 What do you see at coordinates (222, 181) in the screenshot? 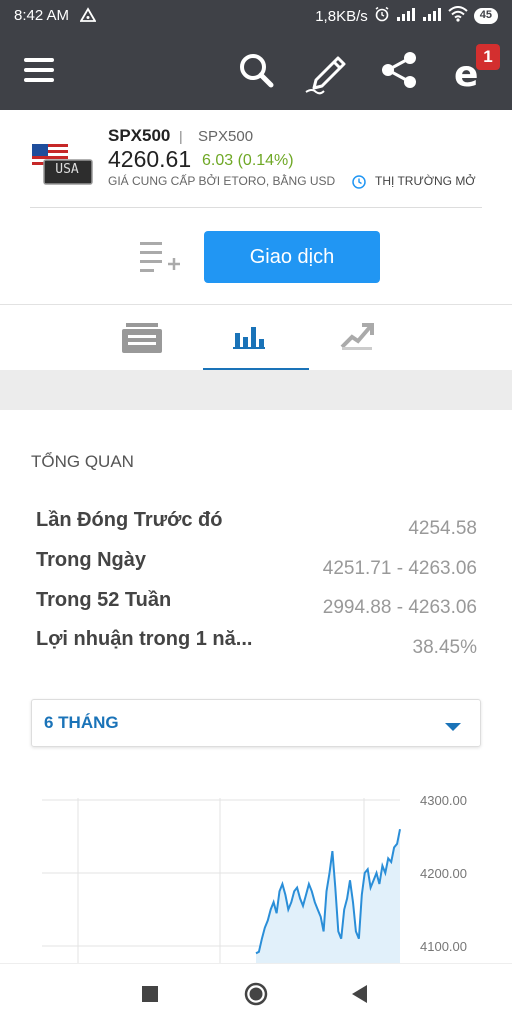
I see `price-provider-note: GIÁ CUNG CẤP BỞI ETORO, BẰNG USD` at bounding box center [222, 181].